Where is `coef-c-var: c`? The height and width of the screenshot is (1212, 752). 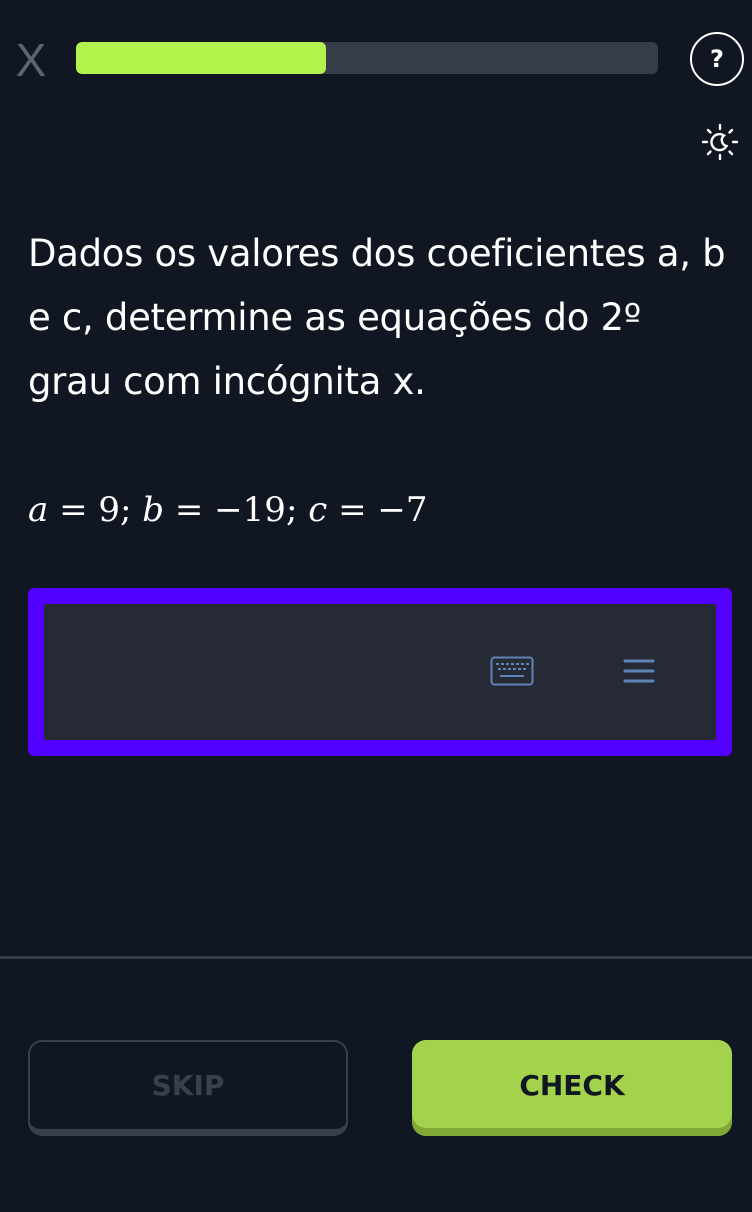
coef-c-var: c is located at coordinates (318, 510).